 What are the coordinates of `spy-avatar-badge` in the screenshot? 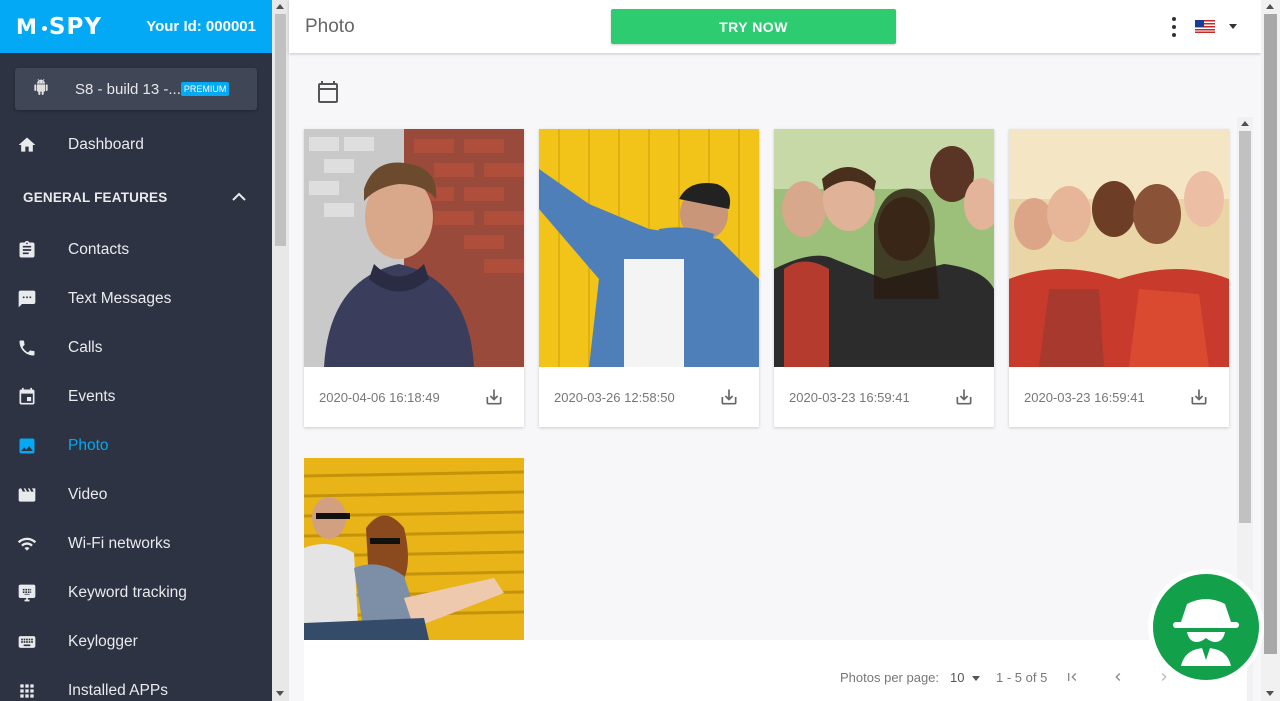 It's located at (1206, 627).